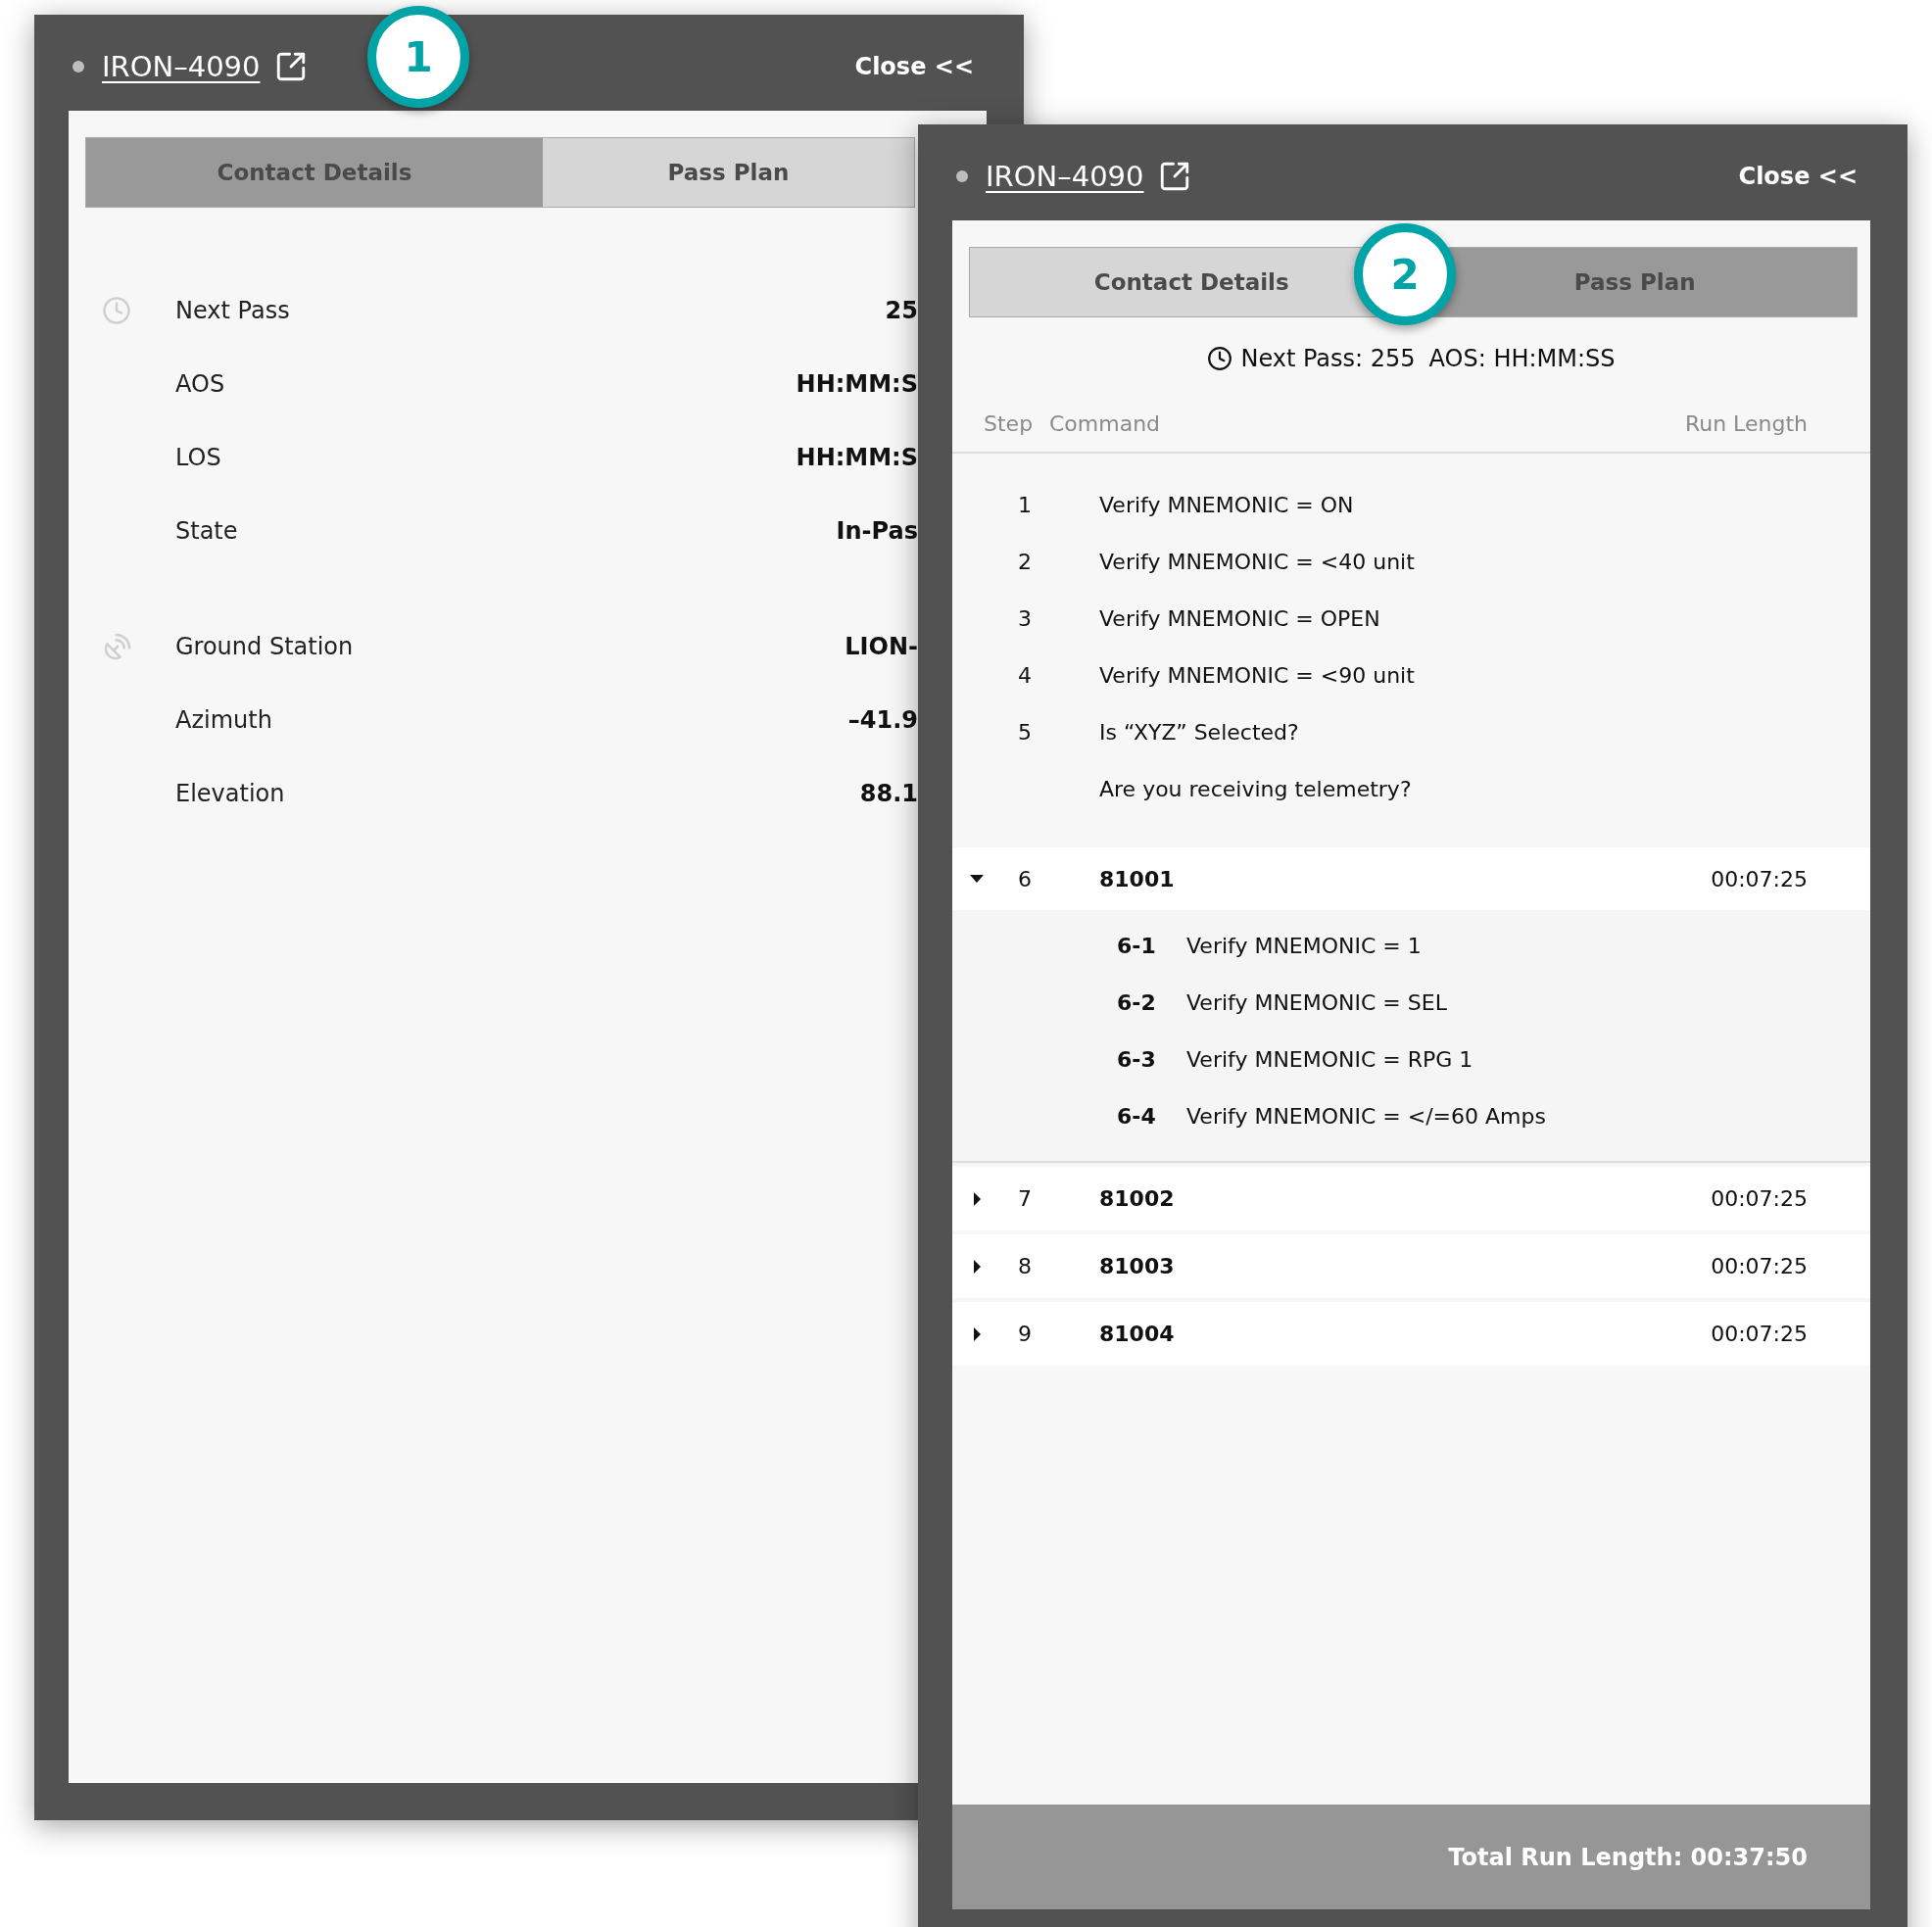 This screenshot has height=1927, width=1932. I want to click on pass-summary: AOS: HH:MM:SS, so click(1522, 358).